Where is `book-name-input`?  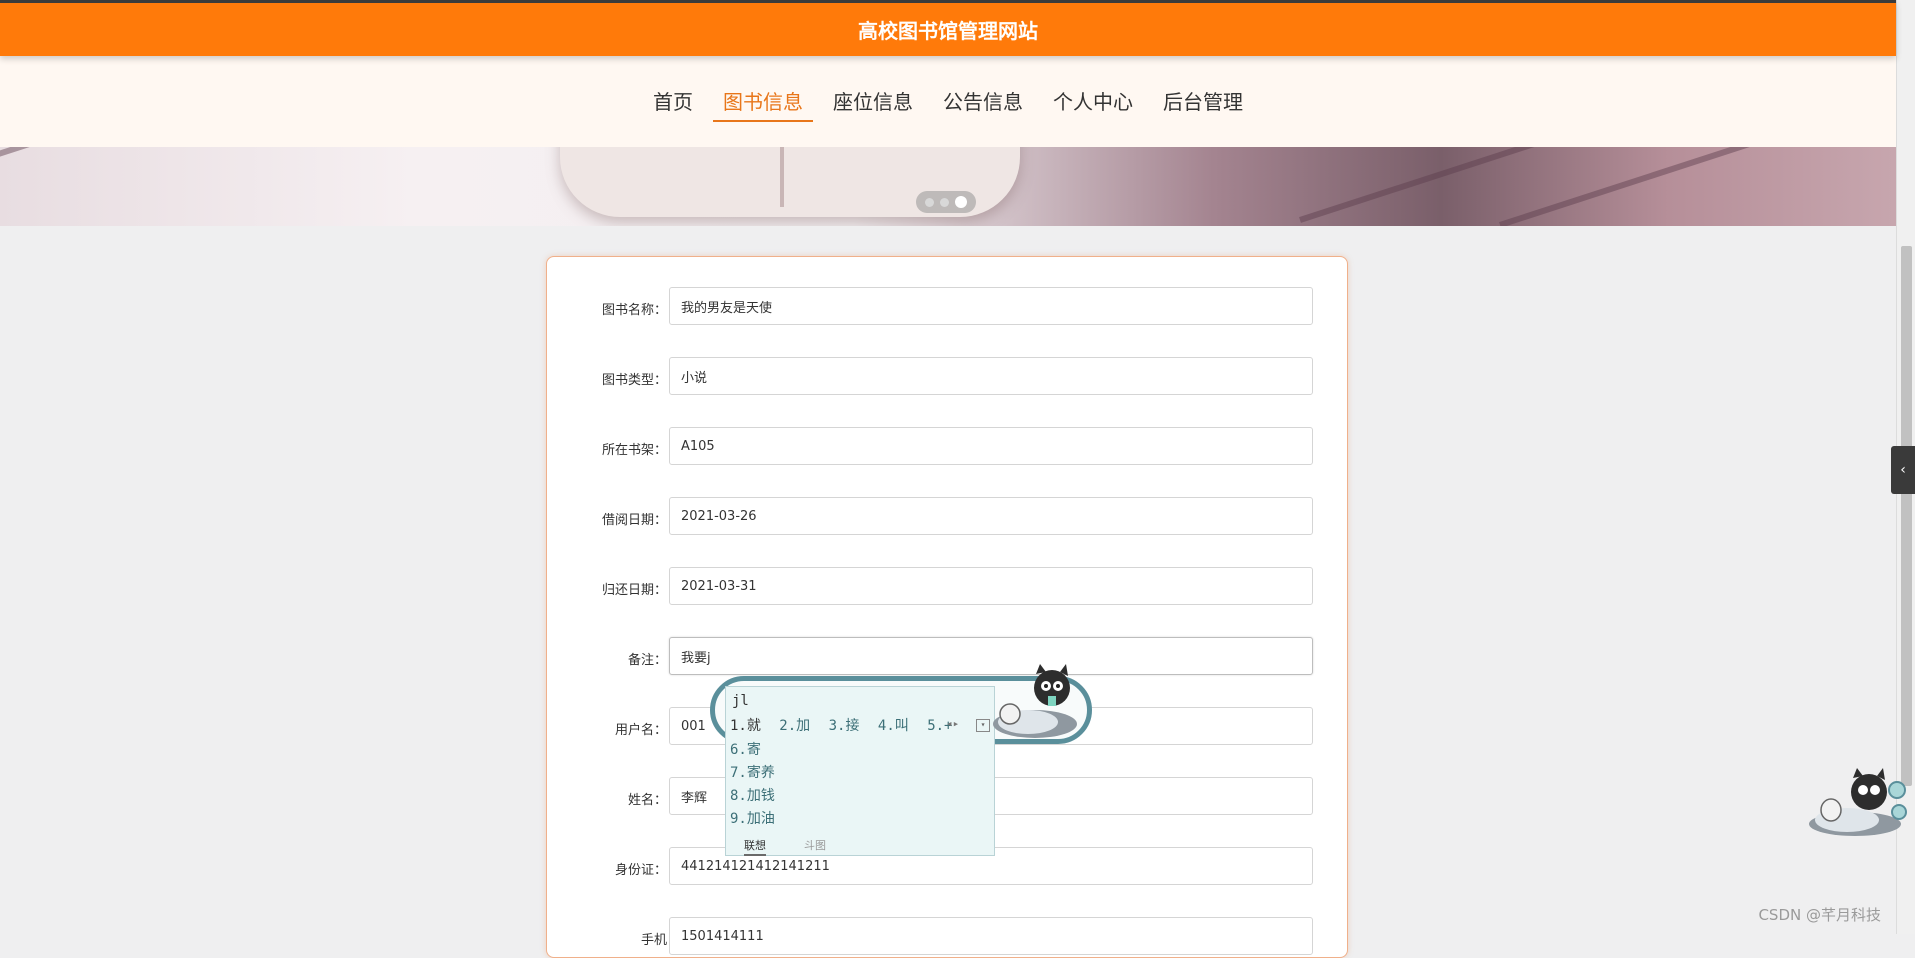
book-name-input is located at coordinates (991, 306).